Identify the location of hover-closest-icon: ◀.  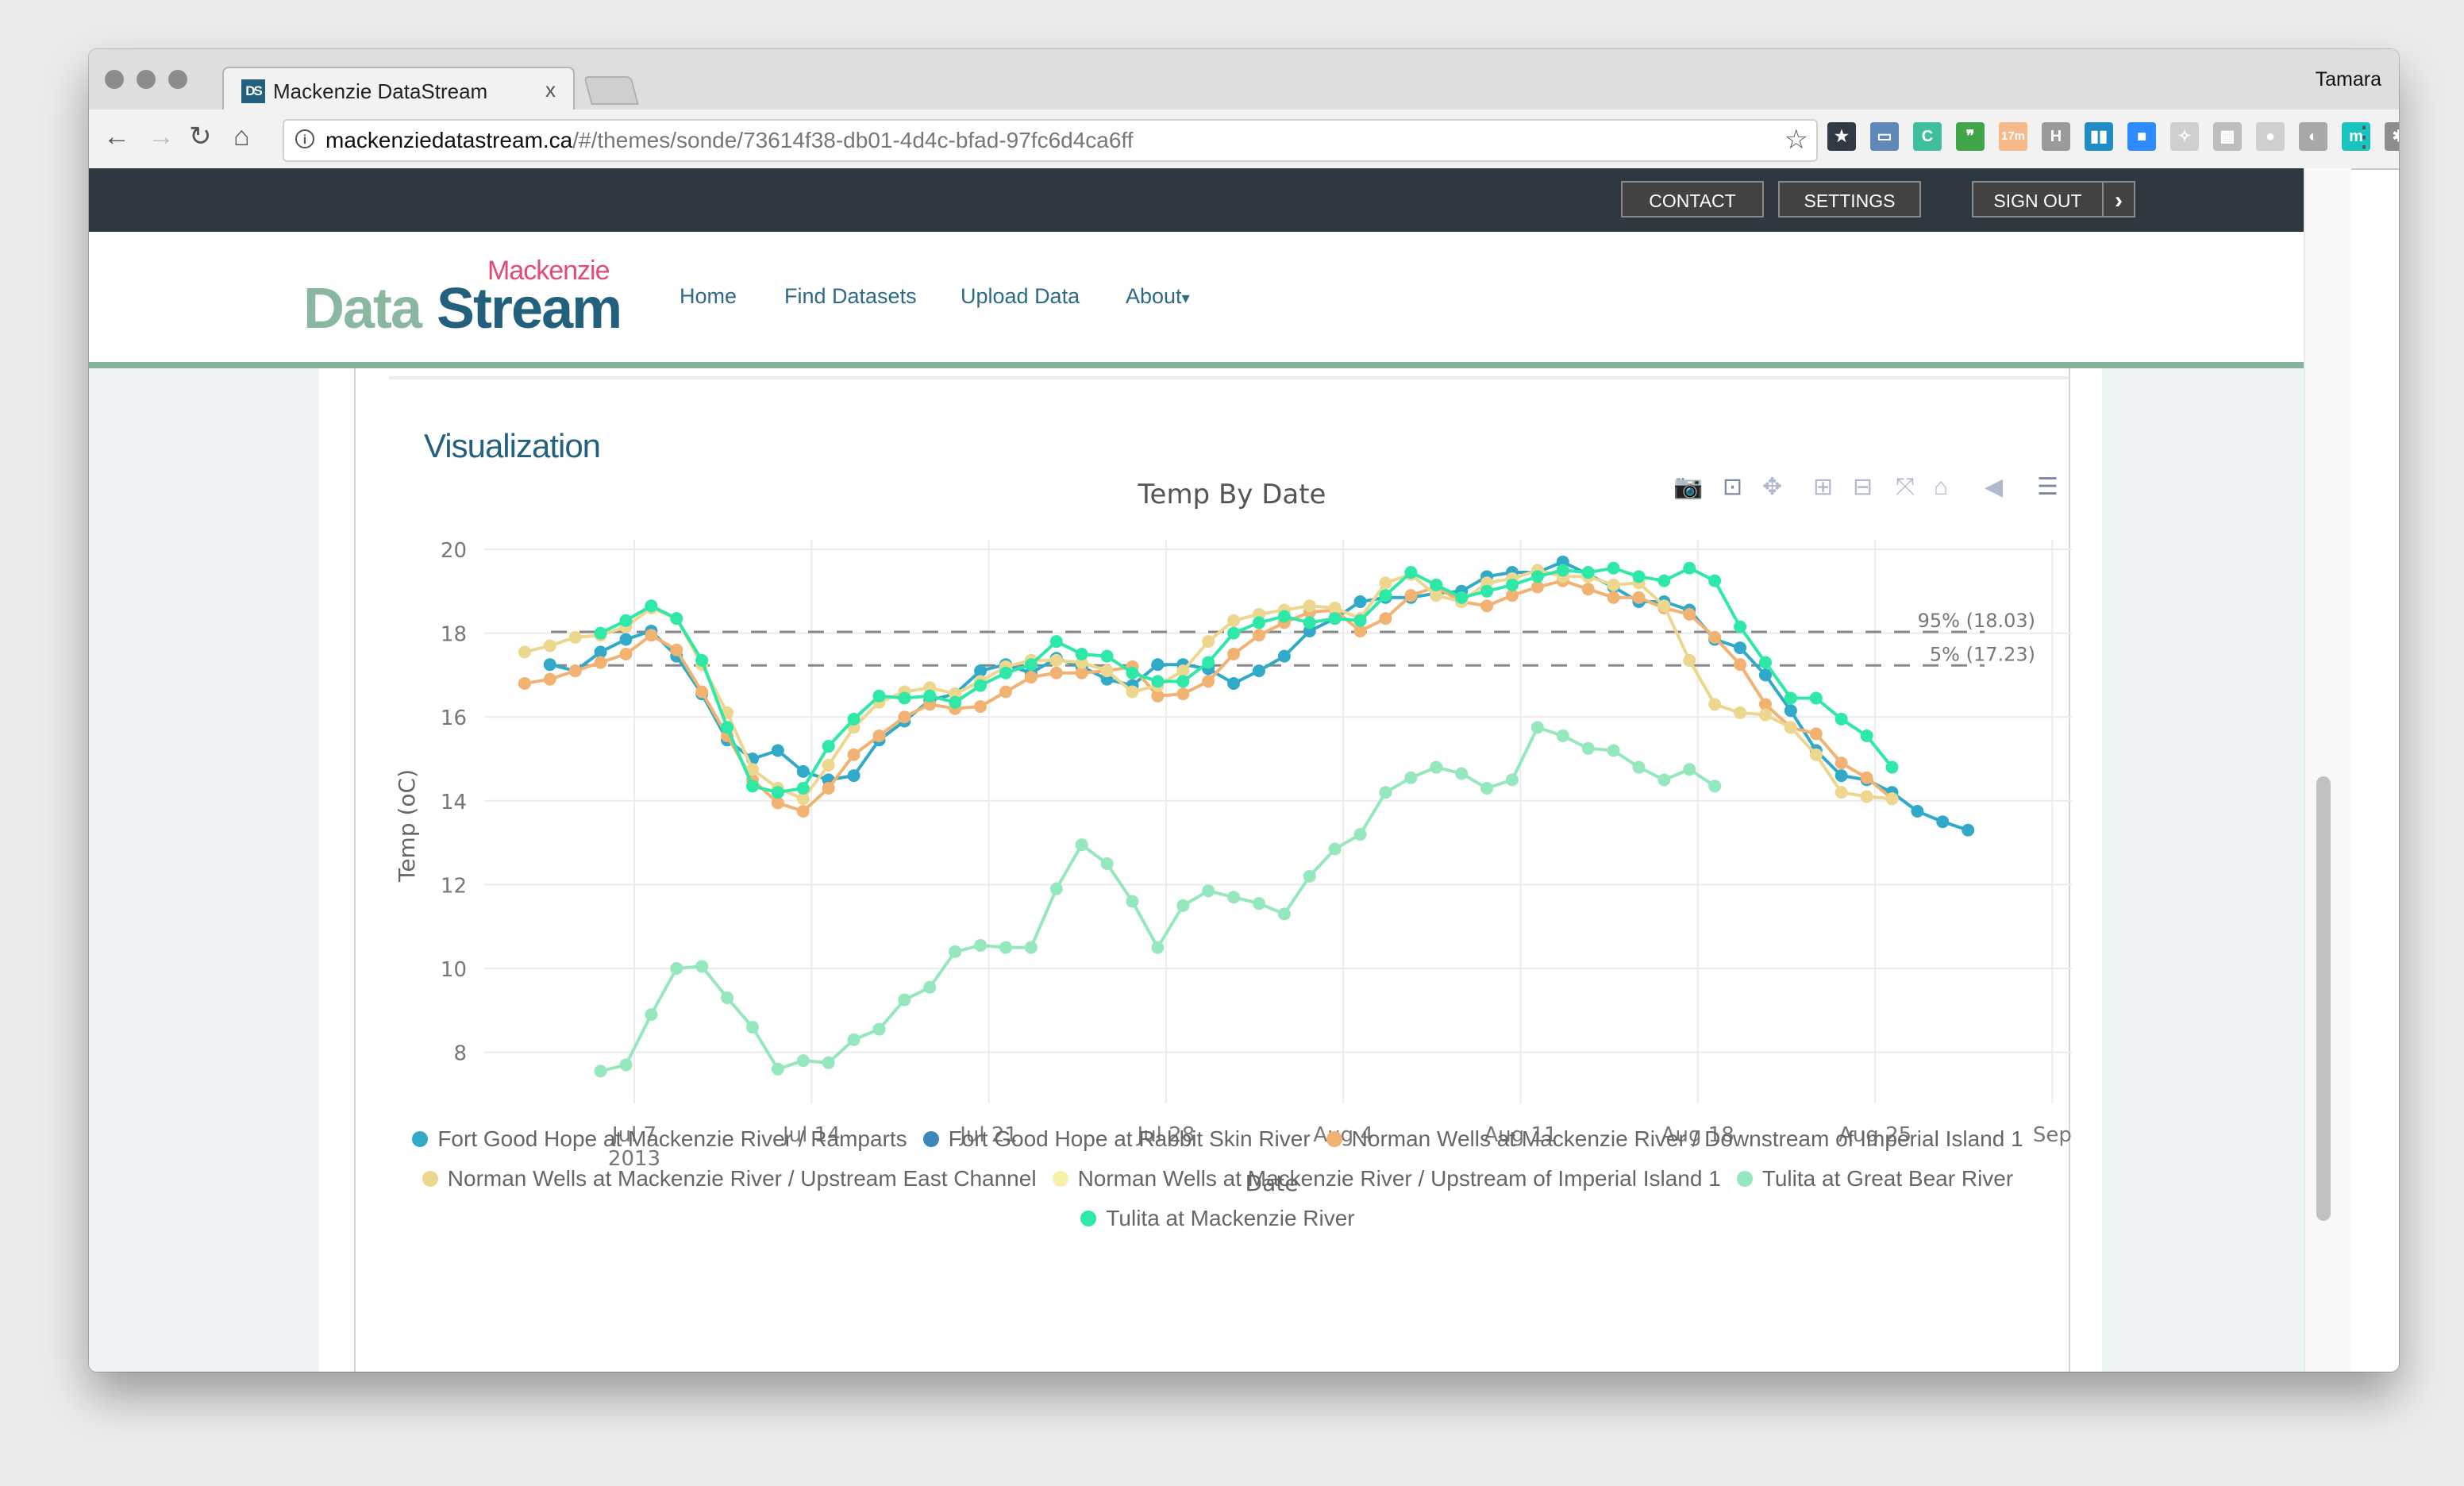
(1999, 487).